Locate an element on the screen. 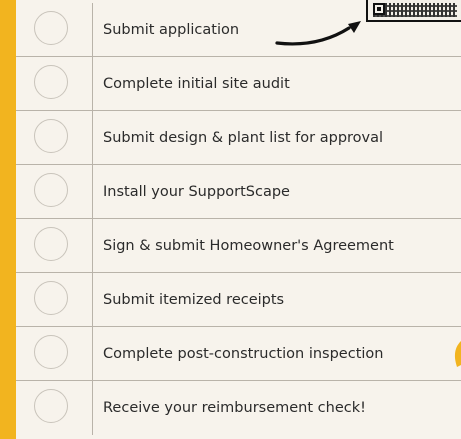 Image resolution: width=461 pixels, height=439 pixels. checklist-row: Complete initial site audit is located at coordinates (238, 84).